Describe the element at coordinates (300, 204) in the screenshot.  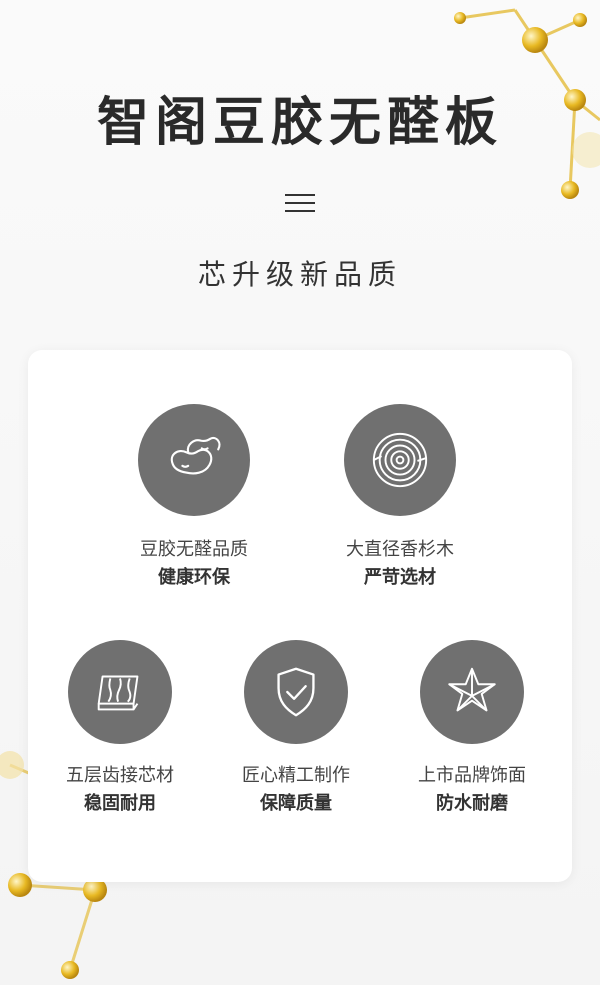
I see `menu-icon` at that location.